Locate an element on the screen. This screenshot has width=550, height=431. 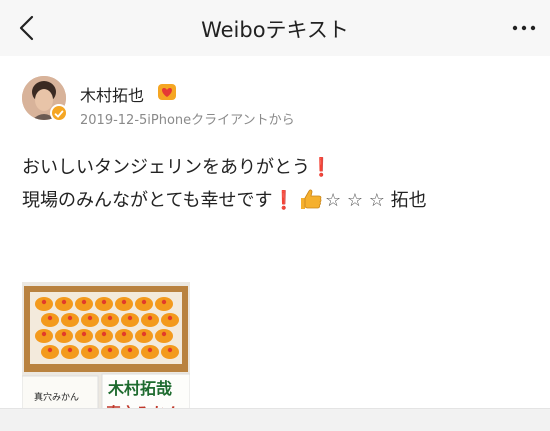
top-bar: Weiboテキスト is located at coordinates (275, 28).